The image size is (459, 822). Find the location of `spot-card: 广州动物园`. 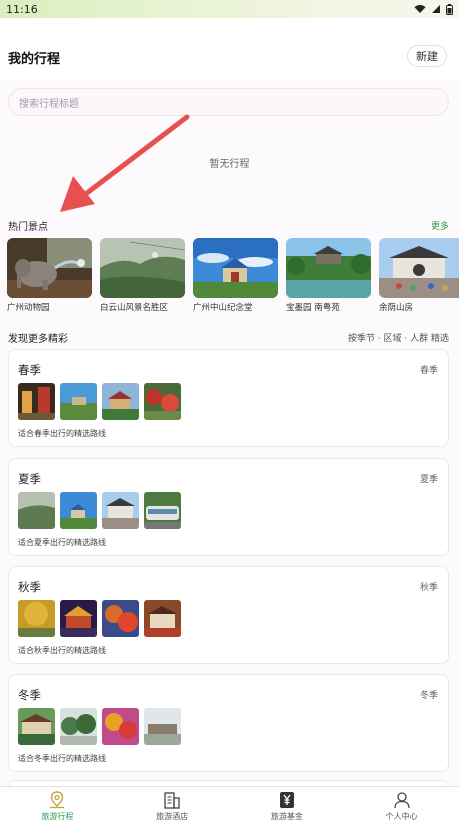

spot-card: 广州动物园 is located at coordinates (49, 277).